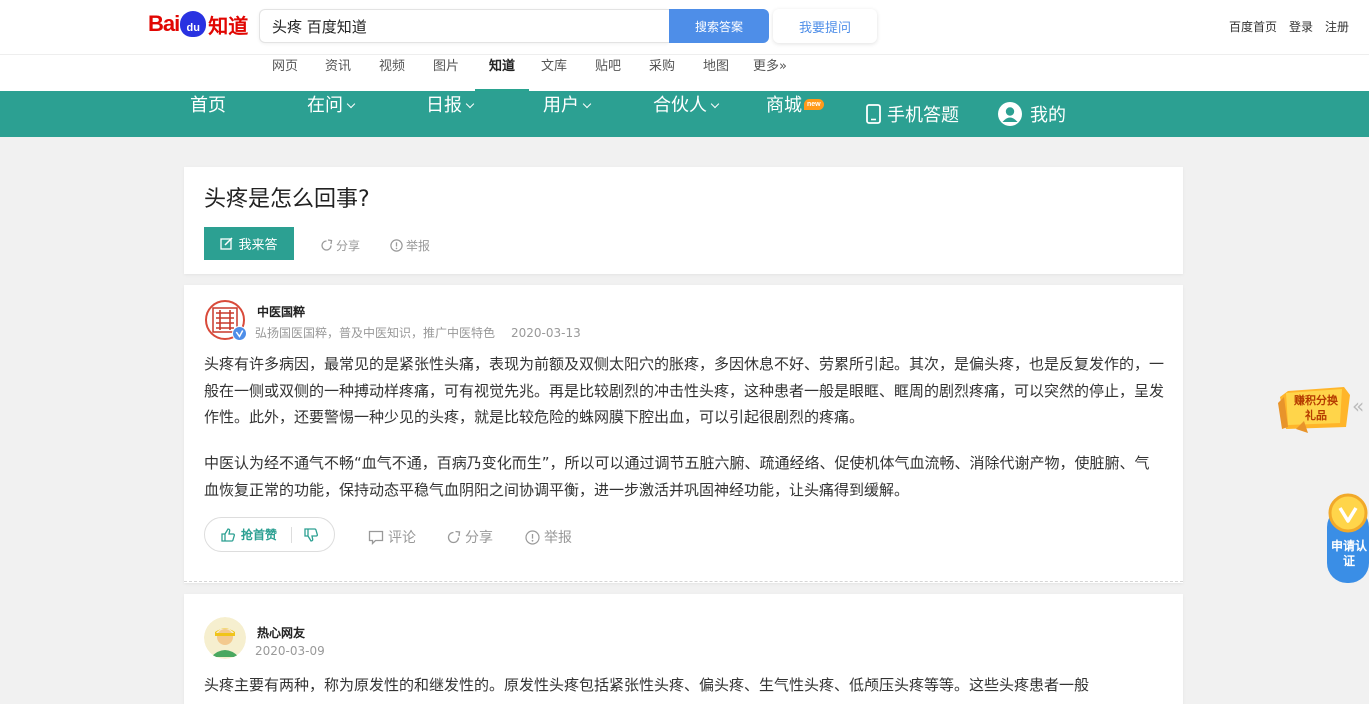  Describe the element at coordinates (546, 333) in the screenshot. I see `answer-date: 2020-03-13` at that location.